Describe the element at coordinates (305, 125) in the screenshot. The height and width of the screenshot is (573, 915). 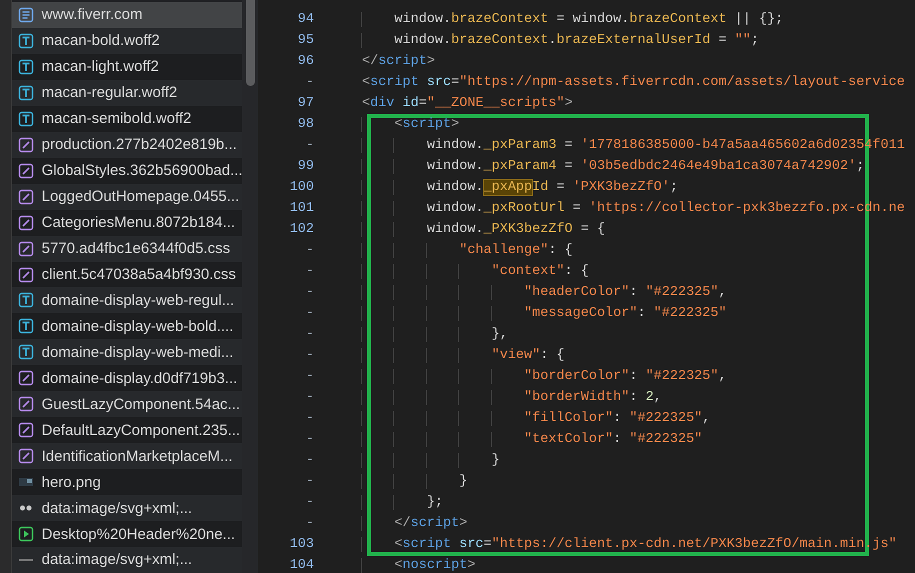
I see `line-number: 98` at that location.